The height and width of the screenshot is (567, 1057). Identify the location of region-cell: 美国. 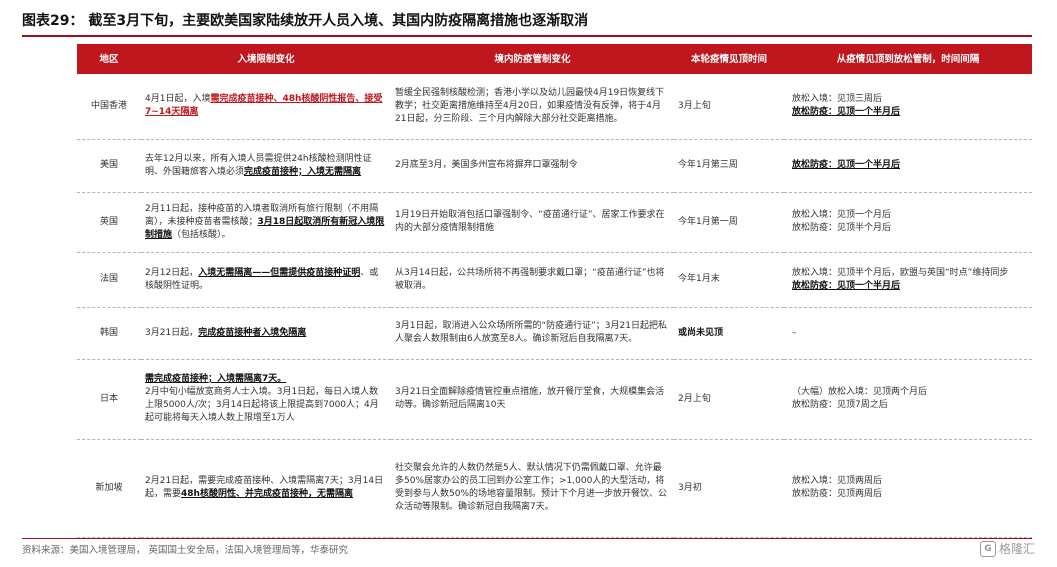
(109, 166).